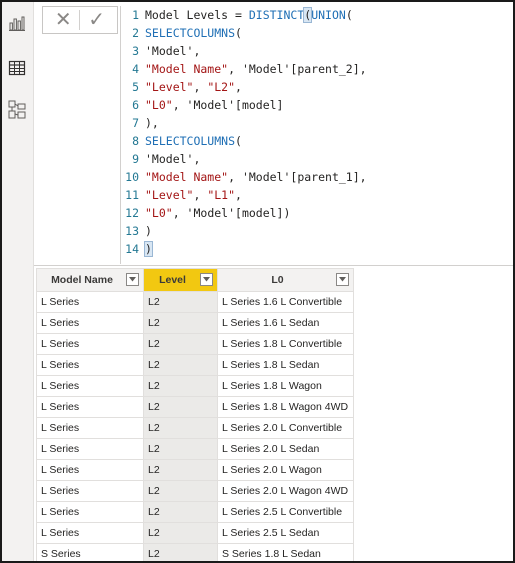 Image resolution: width=515 pixels, height=563 pixels. Describe the element at coordinates (285, 449) in the screenshot. I see `table-cell: L Series 2.0 L Sedan` at that location.